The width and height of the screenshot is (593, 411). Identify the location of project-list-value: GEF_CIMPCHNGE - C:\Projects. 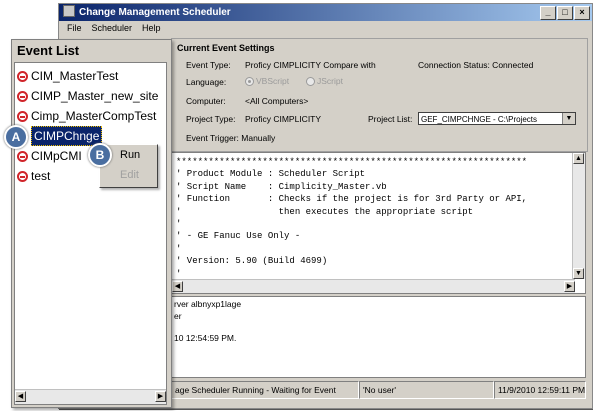
(479, 119).